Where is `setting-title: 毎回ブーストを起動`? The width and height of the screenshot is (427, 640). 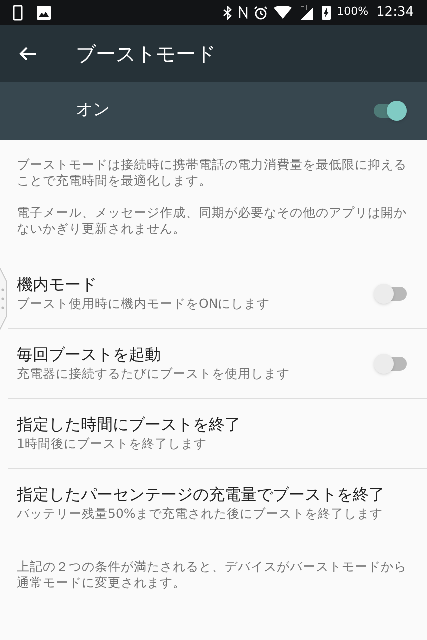
setting-title: 毎回ブーストを起動 is located at coordinates (89, 354).